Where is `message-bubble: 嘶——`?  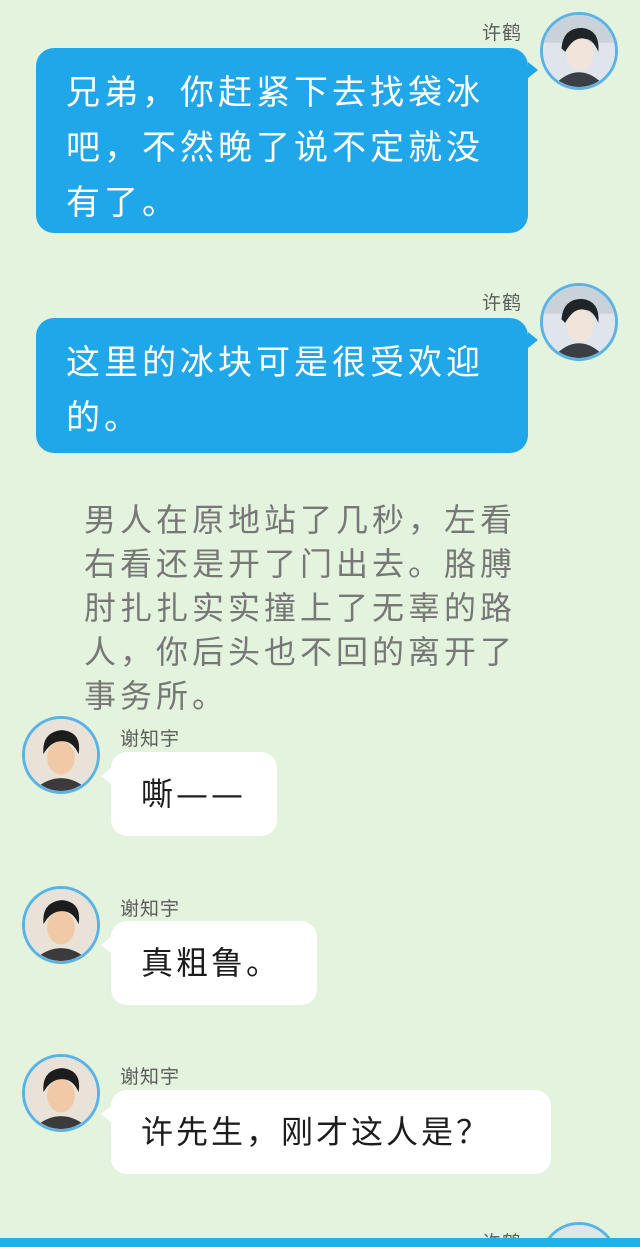
message-bubble: 嘶—— is located at coordinates (194, 794).